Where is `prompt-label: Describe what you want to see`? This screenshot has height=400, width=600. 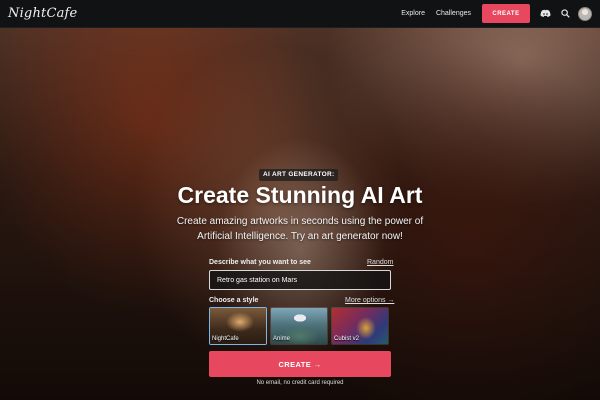 prompt-label: Describe what you want to see is located at coordinates (260, 262).